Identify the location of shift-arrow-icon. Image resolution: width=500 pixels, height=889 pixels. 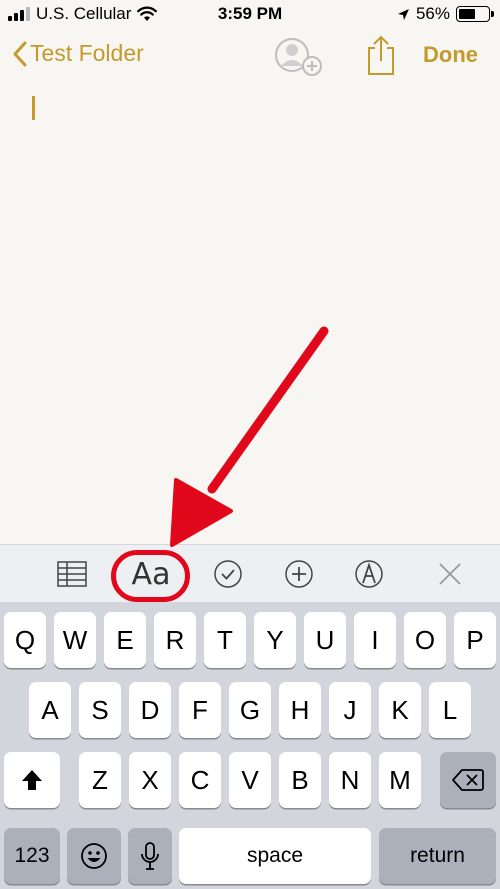
(32, 780).